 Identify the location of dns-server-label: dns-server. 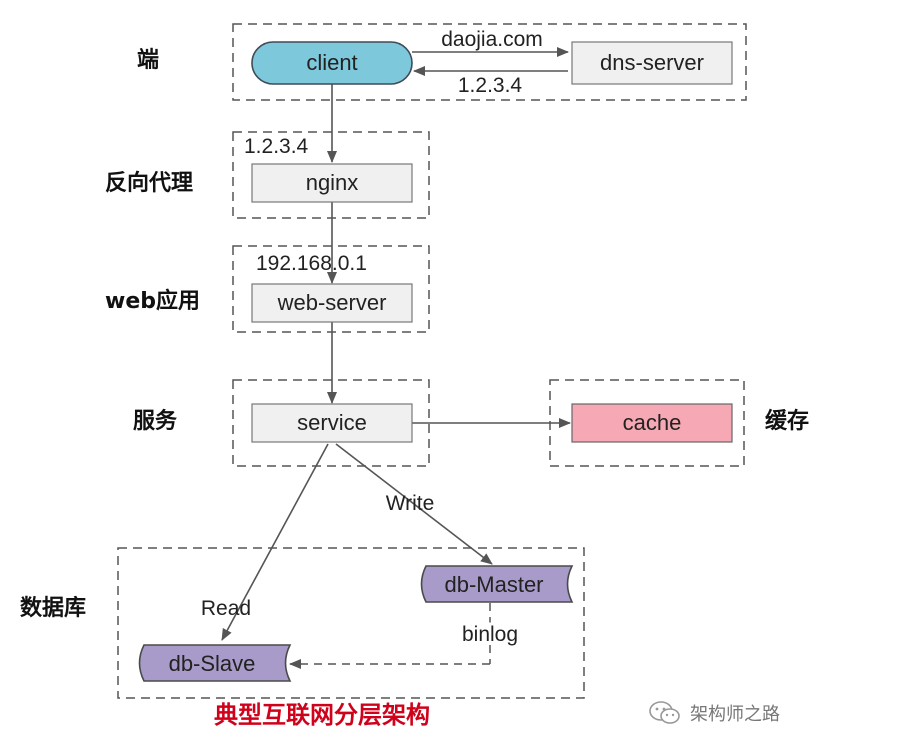
(652, 62).